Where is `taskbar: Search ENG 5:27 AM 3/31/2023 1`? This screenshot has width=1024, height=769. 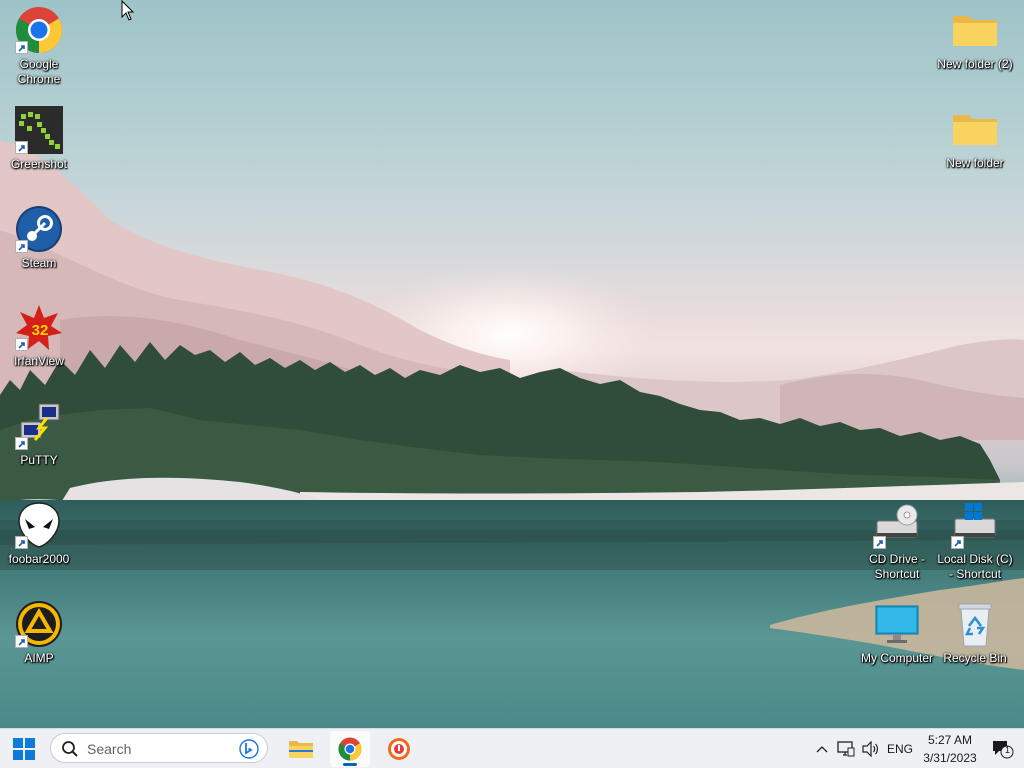
taskbar: Search ENG 5:27 AM 3/31/2023 1 is located at coordinates (512, 748).